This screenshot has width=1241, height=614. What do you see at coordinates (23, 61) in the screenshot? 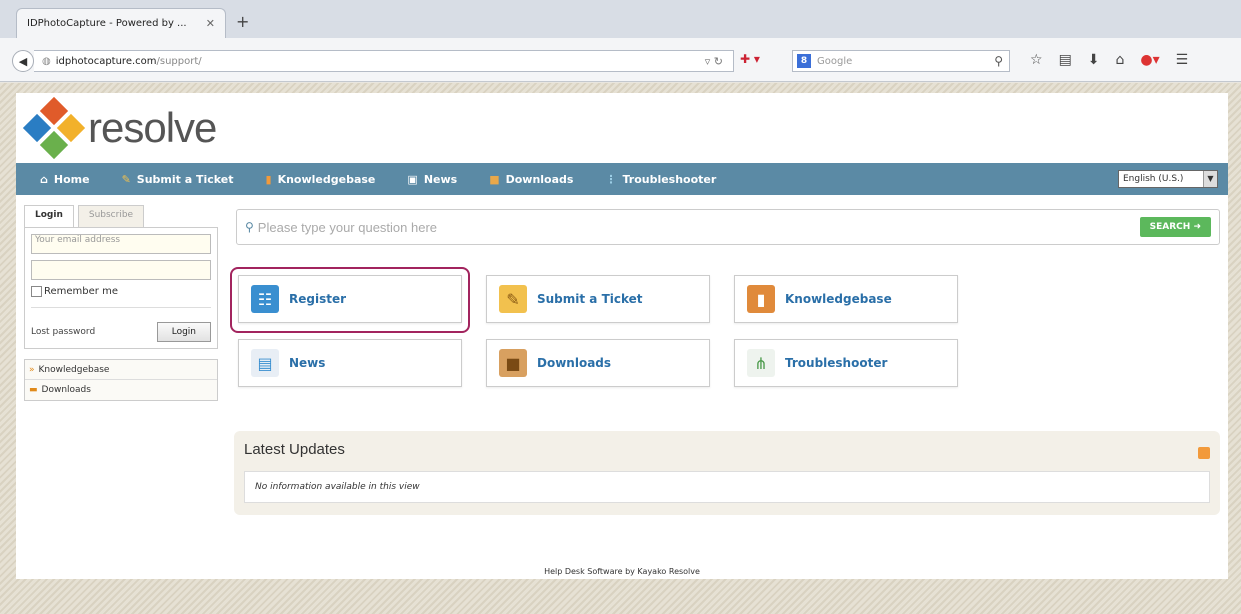
I see `back-button: ◀` at bounding box center [23, 61].